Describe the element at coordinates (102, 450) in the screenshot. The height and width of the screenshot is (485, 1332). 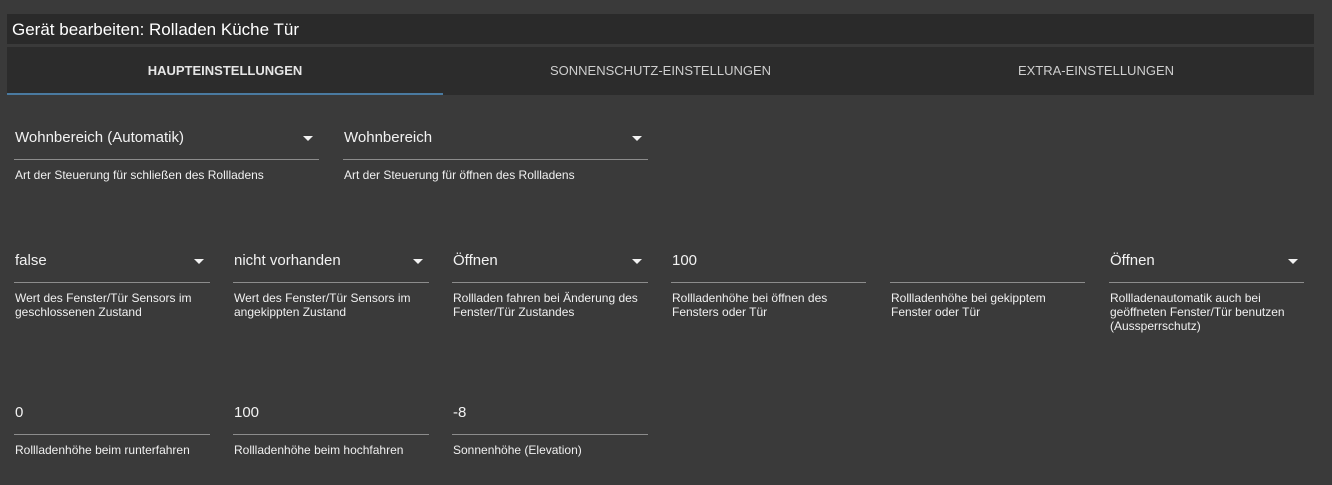
I see `height-down-helper: Rollladenhöhe beim runterfahren` at that location.